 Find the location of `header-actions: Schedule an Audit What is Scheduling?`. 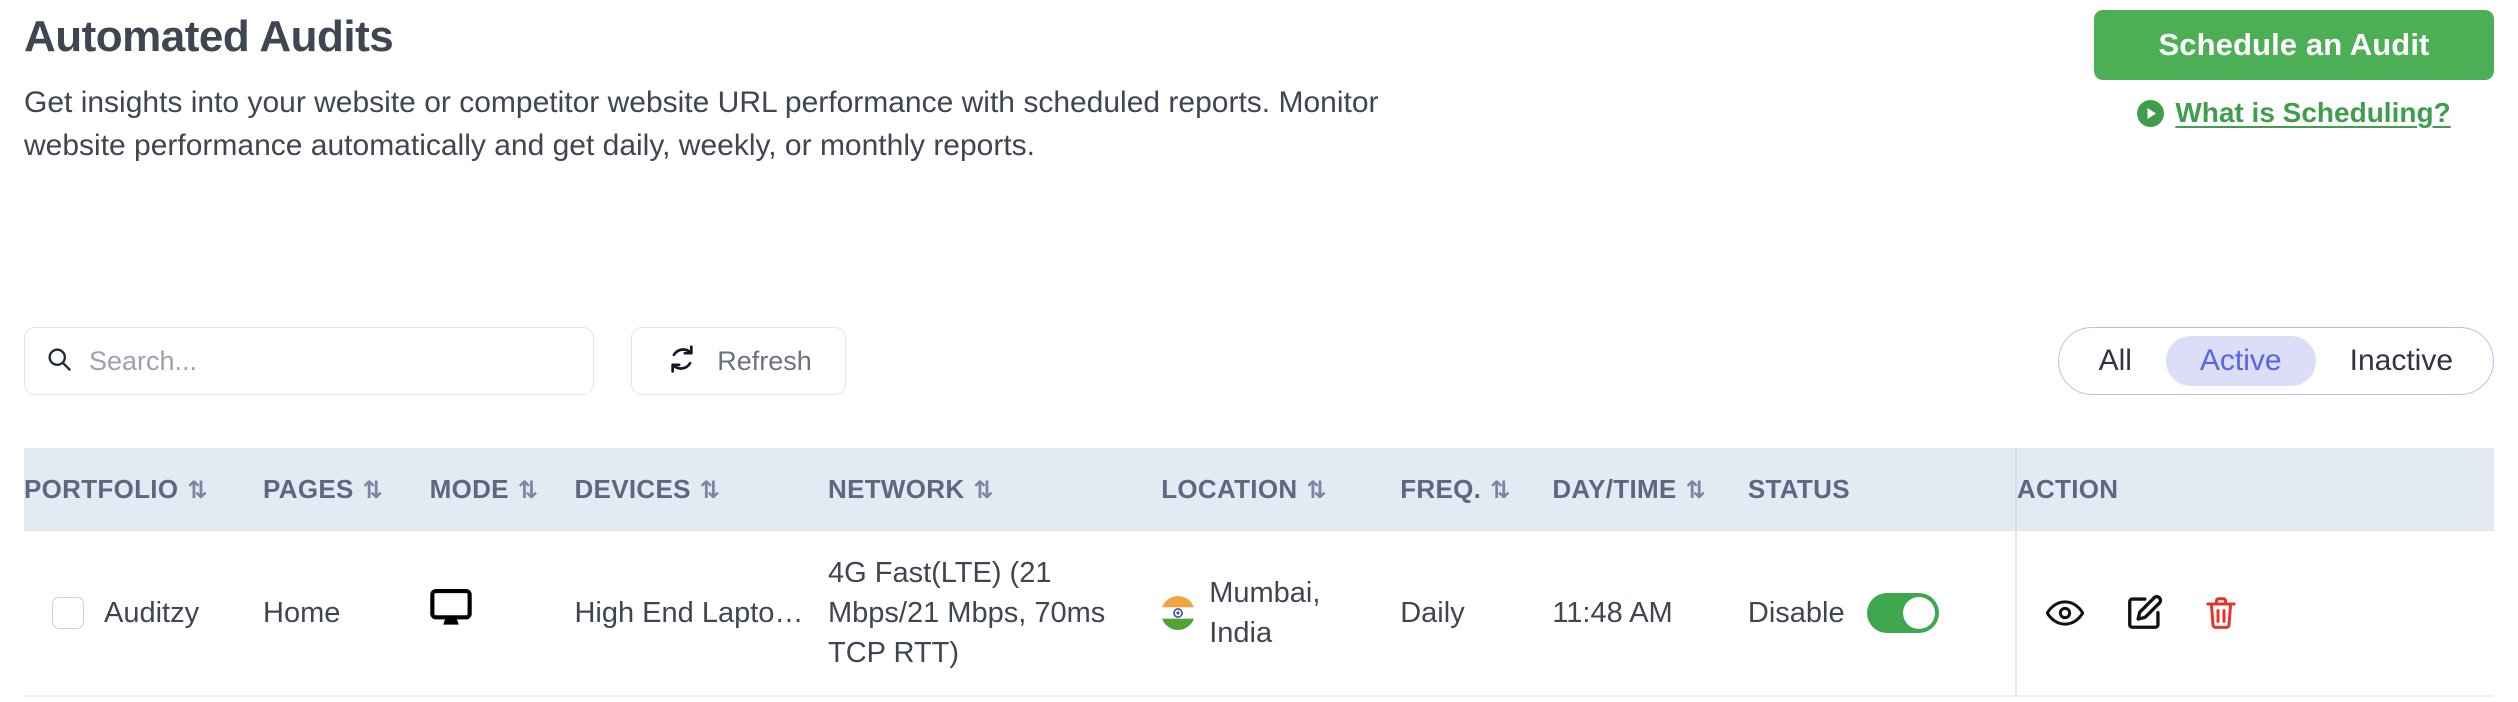

header-actions: Schedule an Audit What is Scheduling? is located at coordinates (2294, 69).